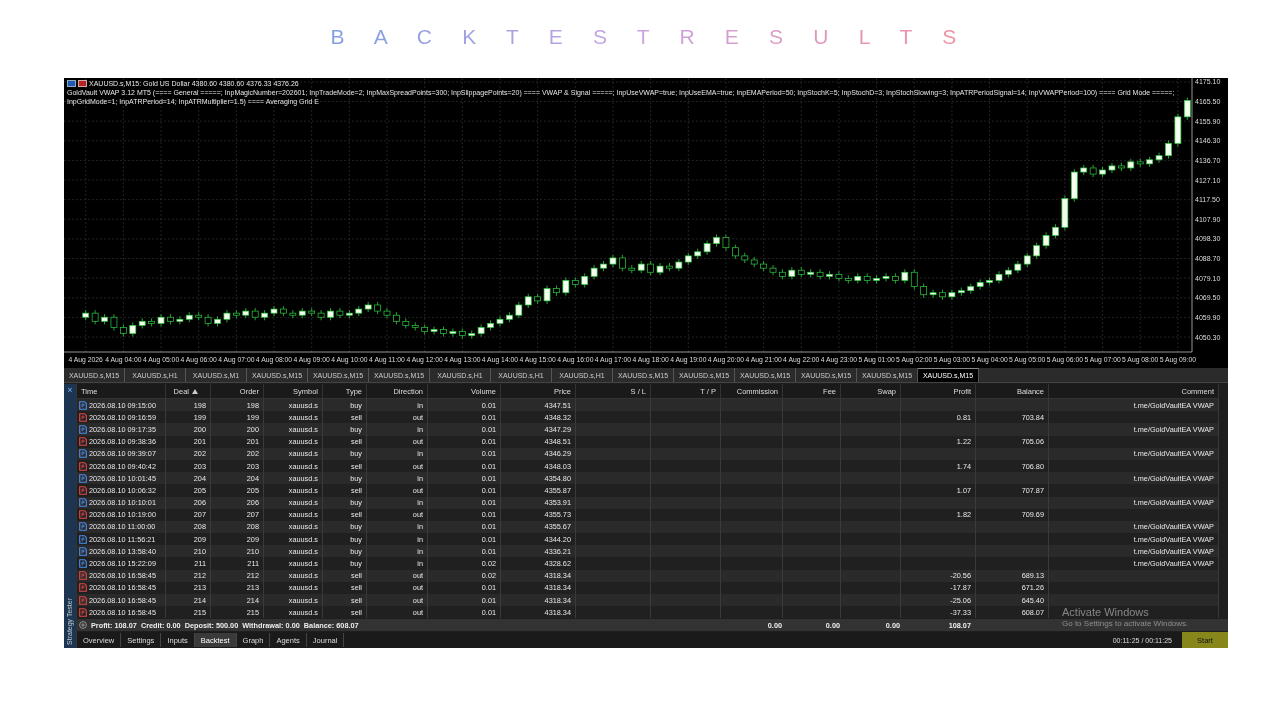 The height and width of the screenshot is (720, 1280). Describe the element at coordinates (83, 625) in the screenshot. I see `expand-icon` at that location.